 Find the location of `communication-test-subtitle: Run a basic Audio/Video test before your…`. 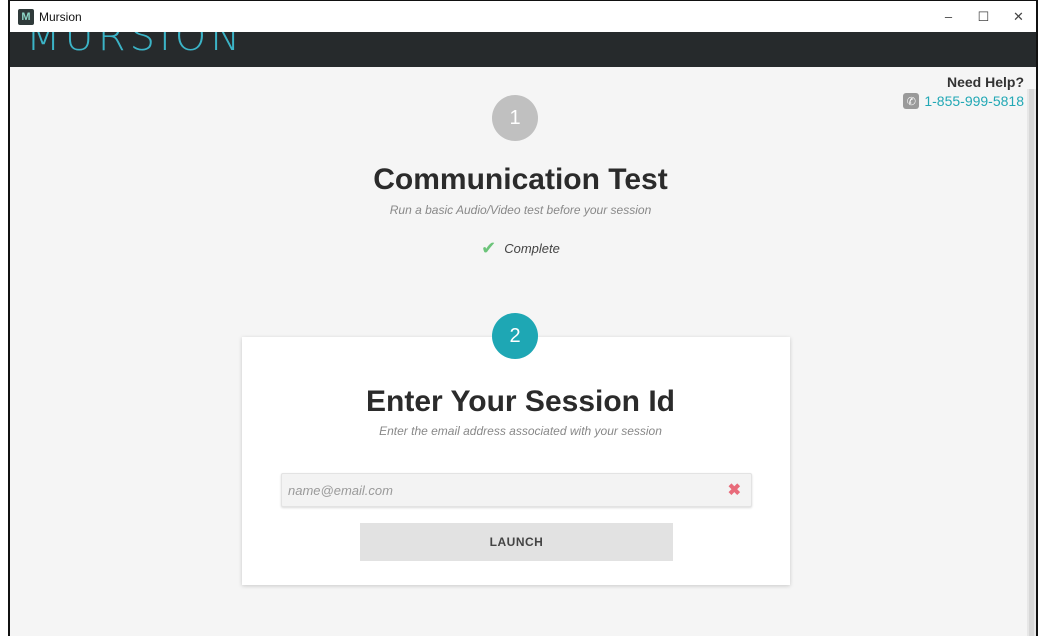

communication-test-subtitle: Run a basic Audio/Video test before your… is located at coordinates (520, 210).